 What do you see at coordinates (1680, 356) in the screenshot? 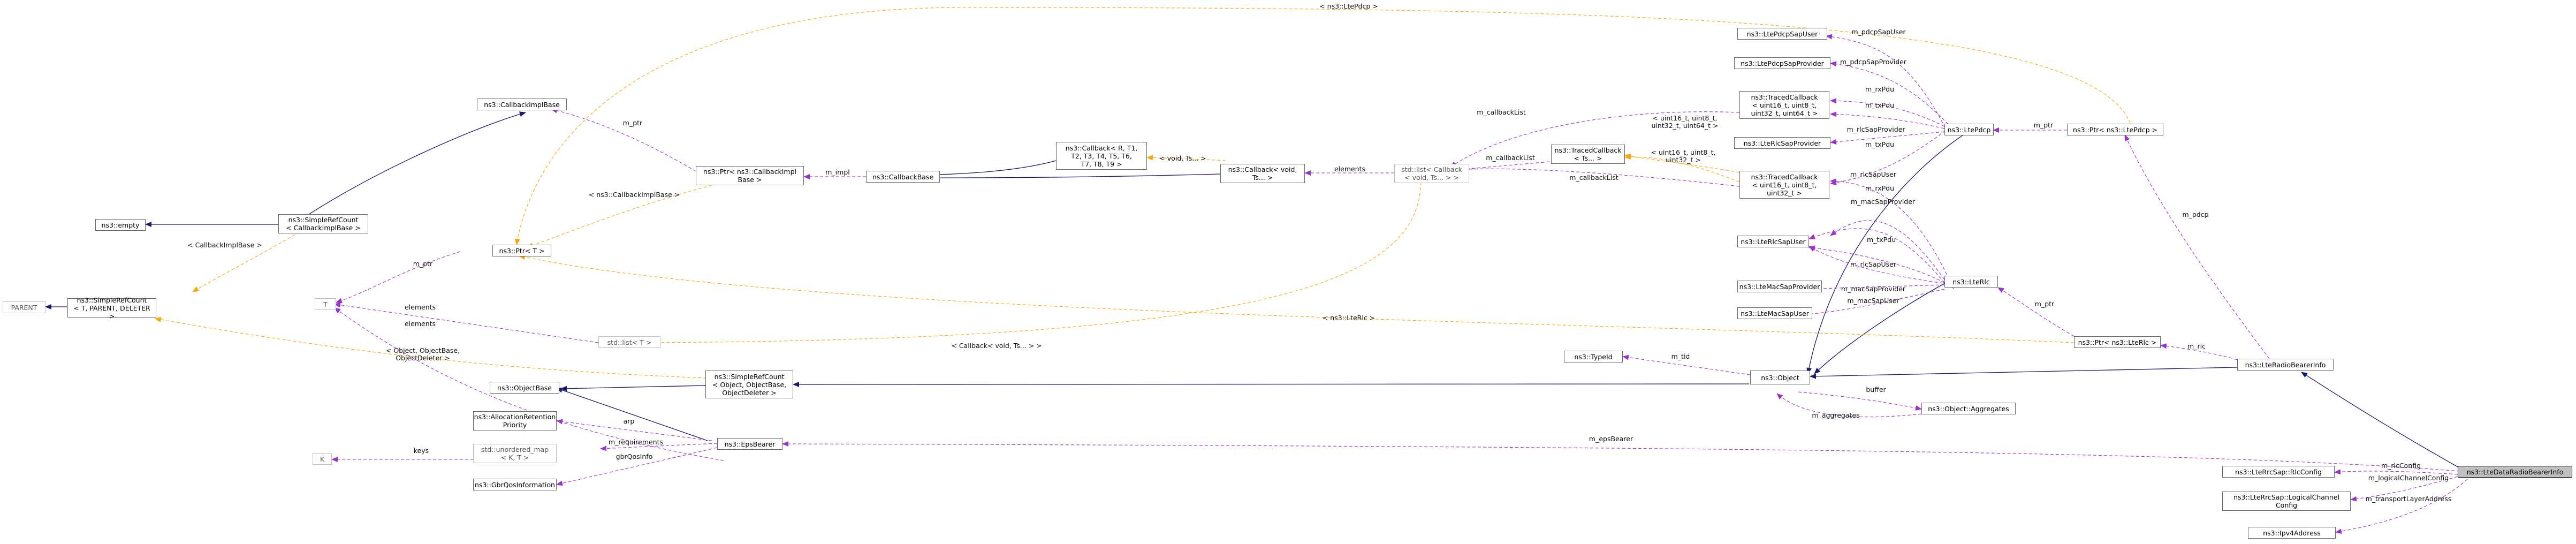
I see `label-m-tid: m_tid` at bounding box center [1680, 356].